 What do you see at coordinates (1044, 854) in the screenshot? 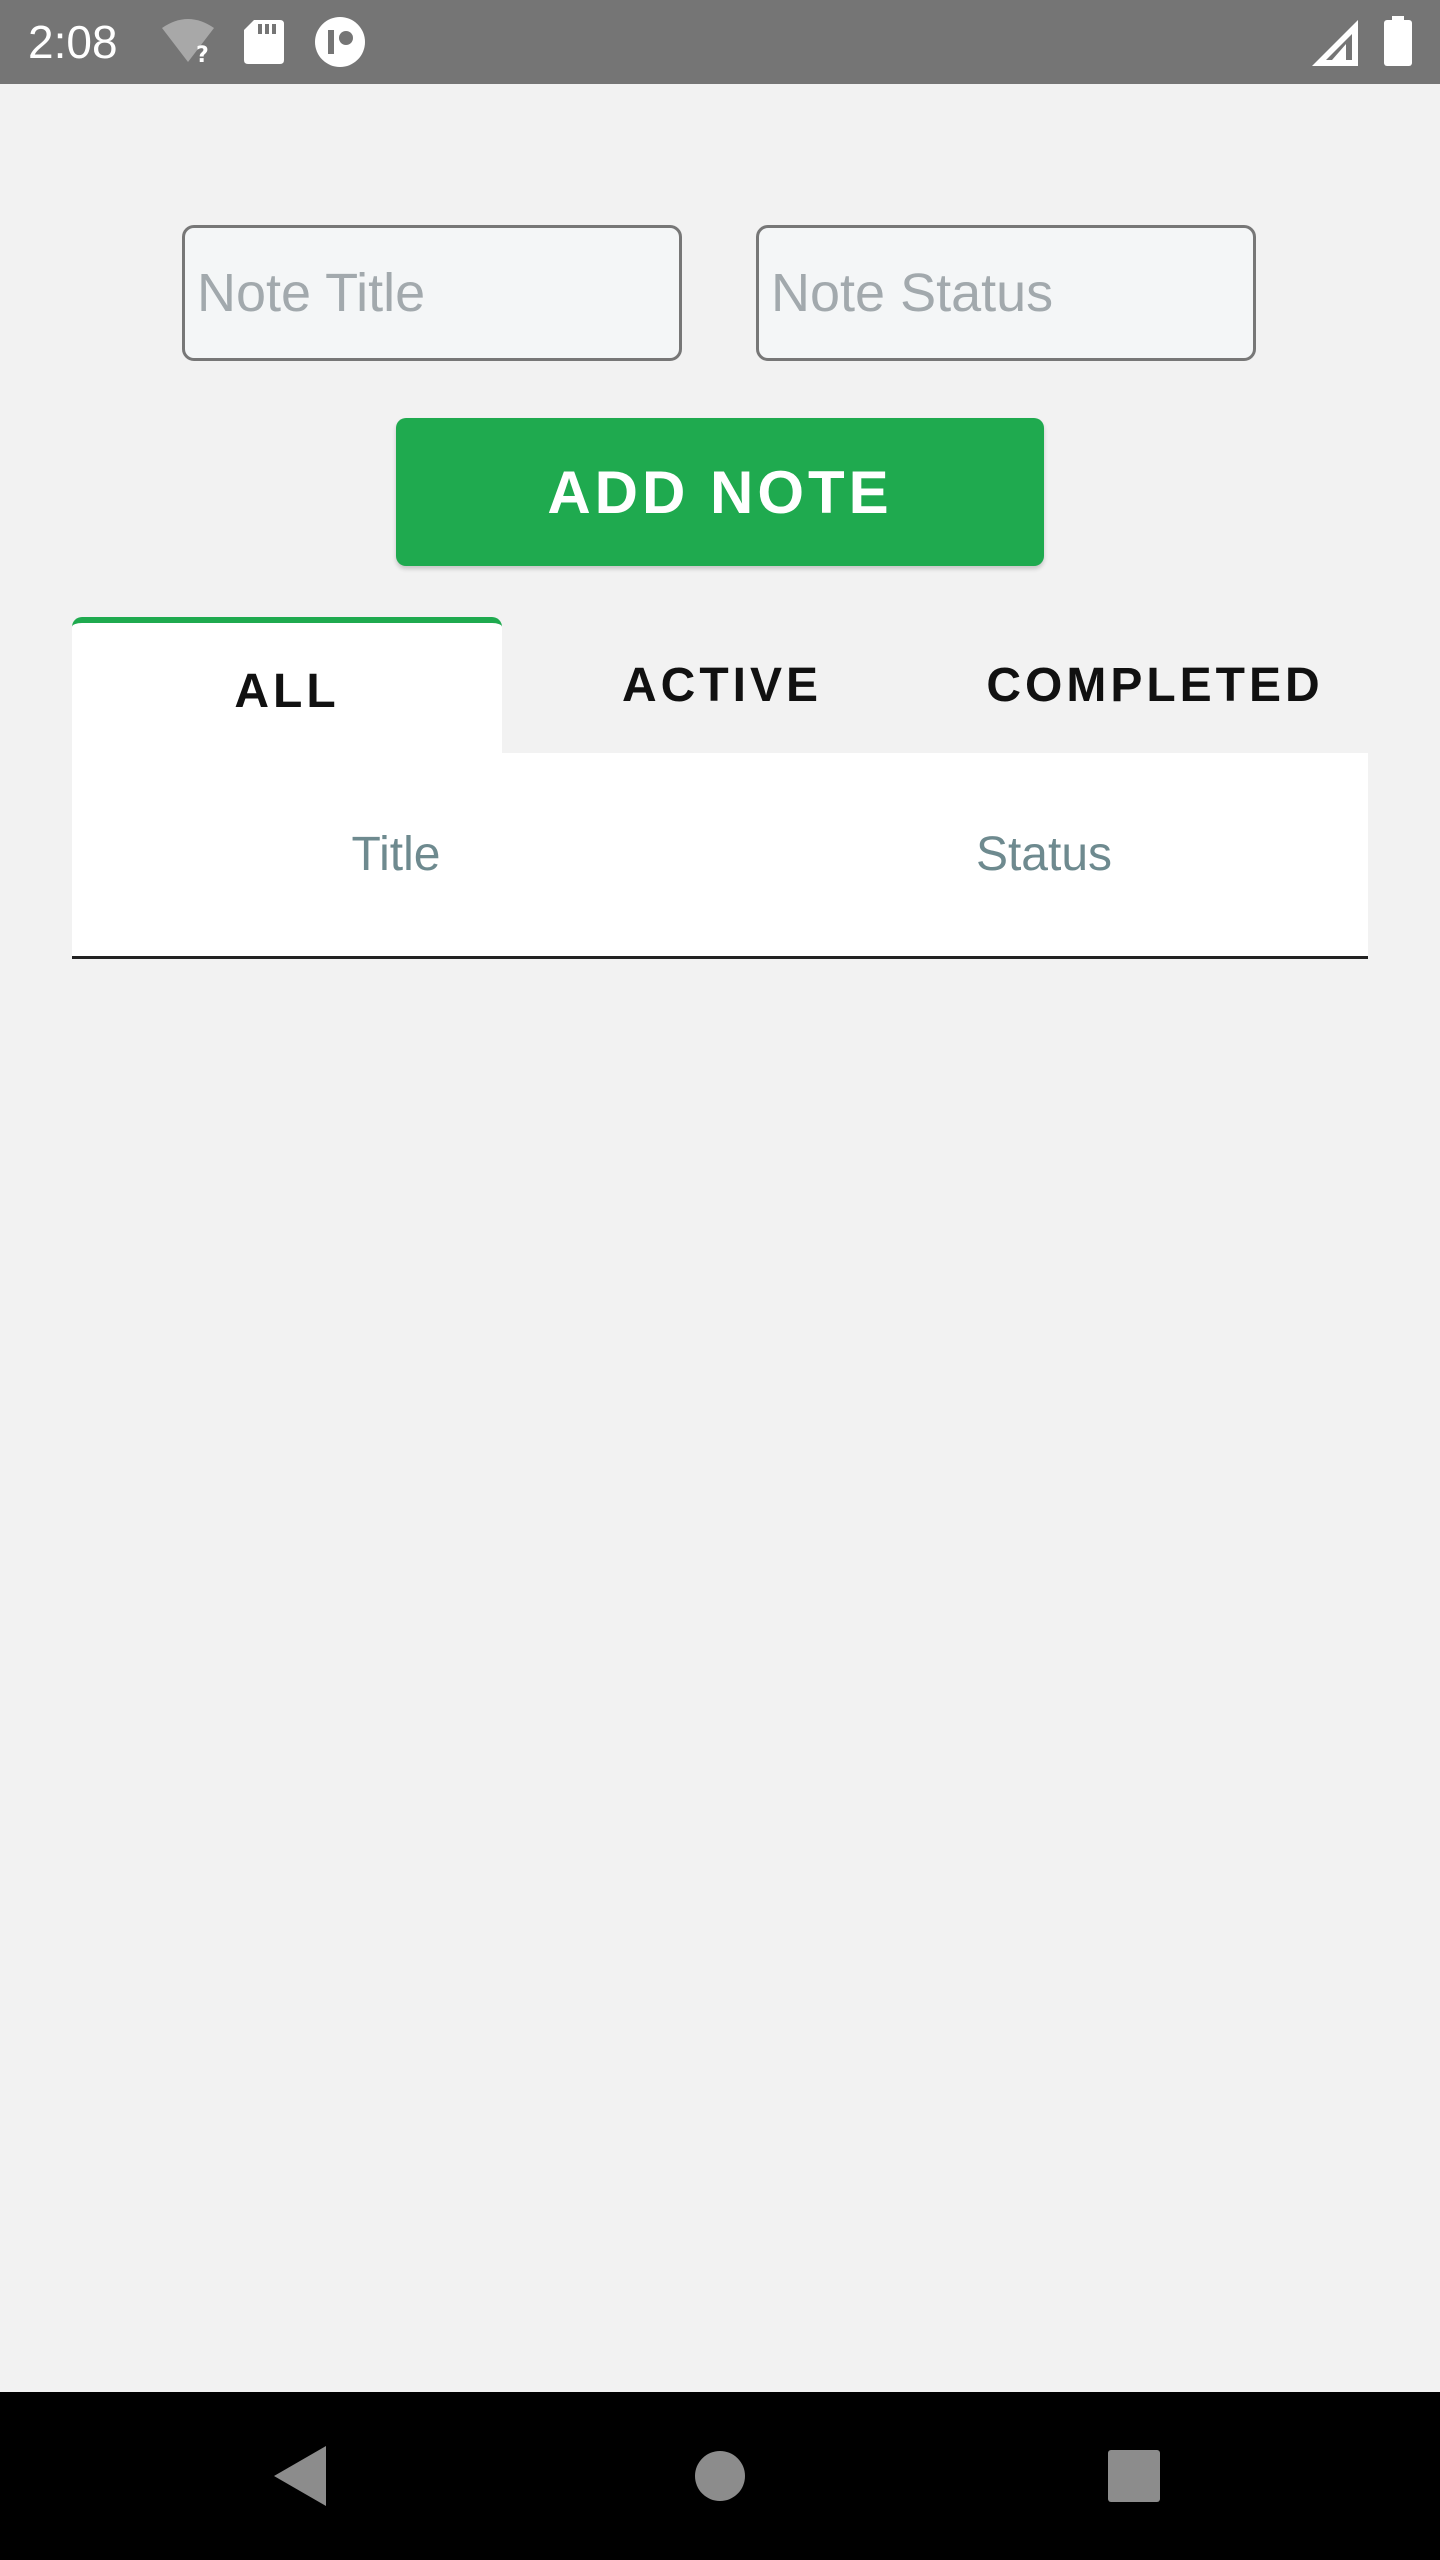
I see `column-header-status: Status` at bounding box center [1044, 854].